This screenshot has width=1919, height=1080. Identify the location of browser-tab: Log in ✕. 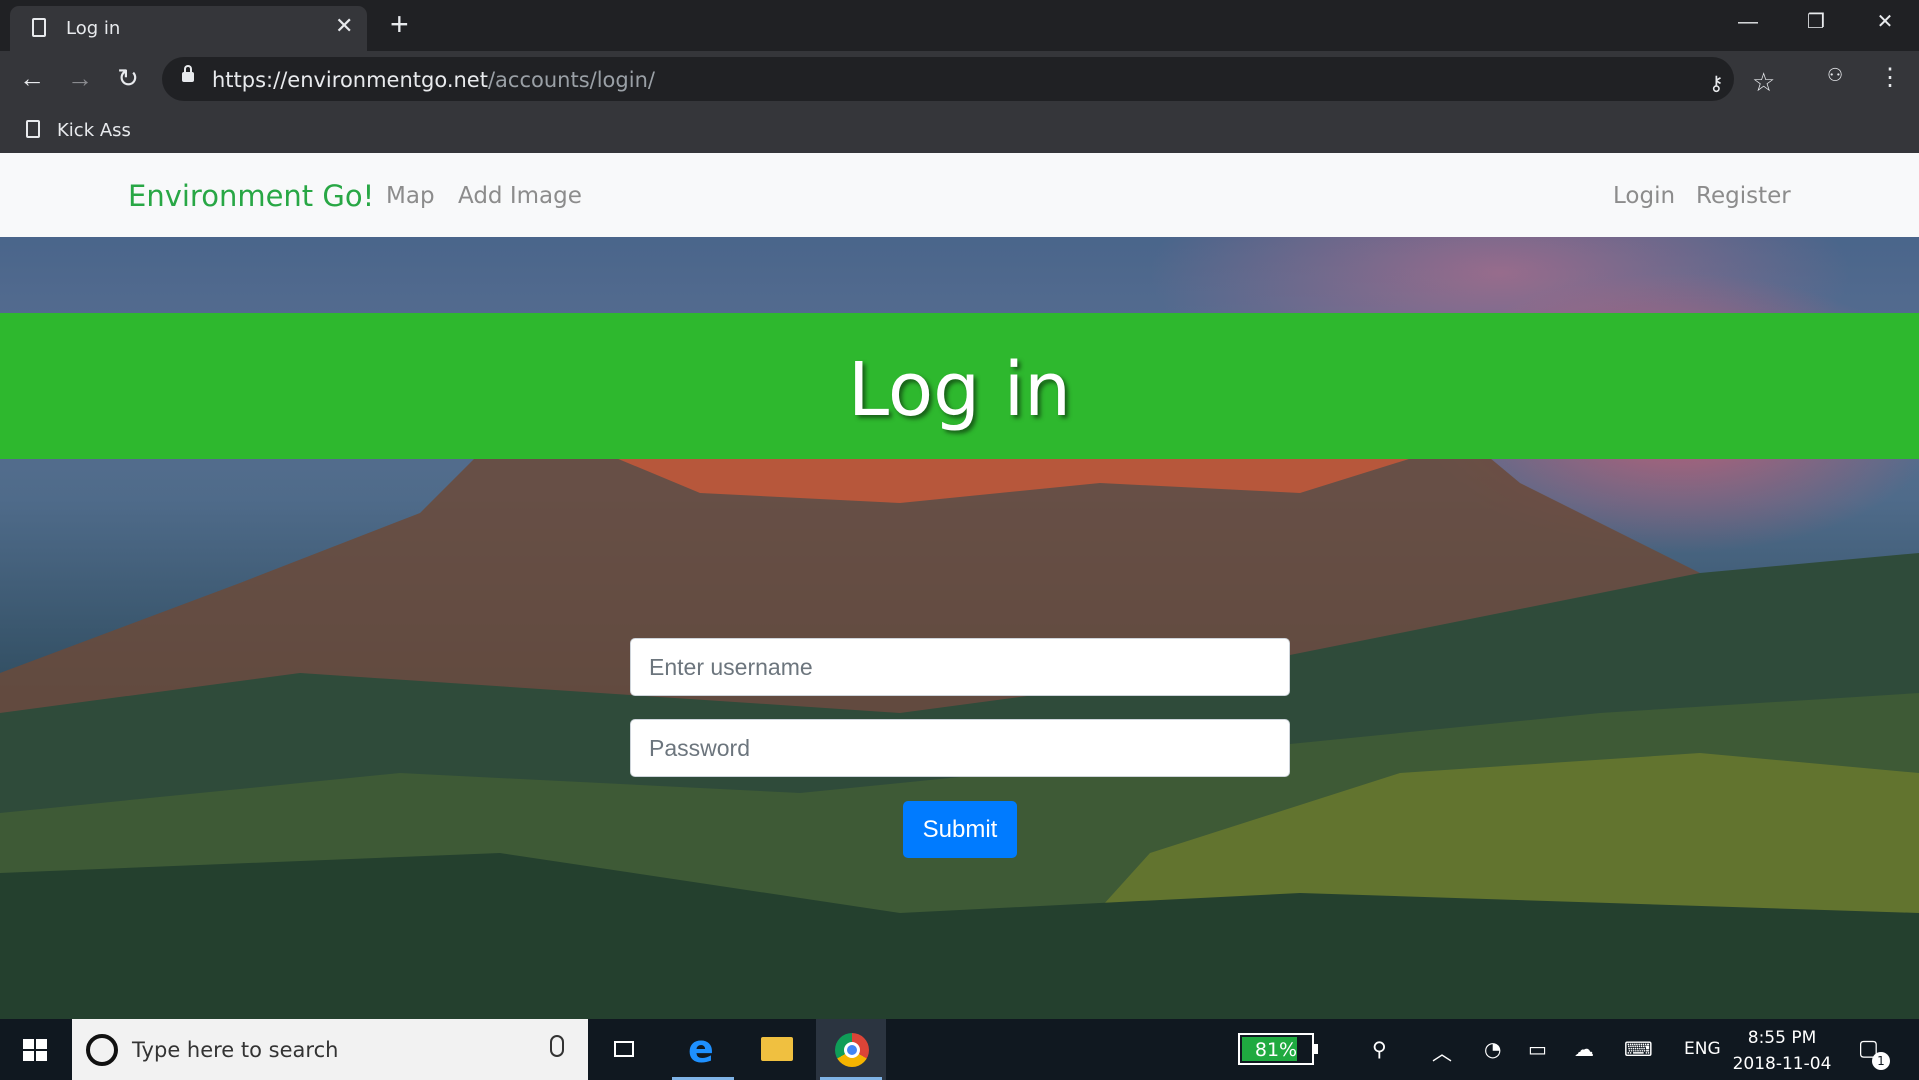
(188, 28).